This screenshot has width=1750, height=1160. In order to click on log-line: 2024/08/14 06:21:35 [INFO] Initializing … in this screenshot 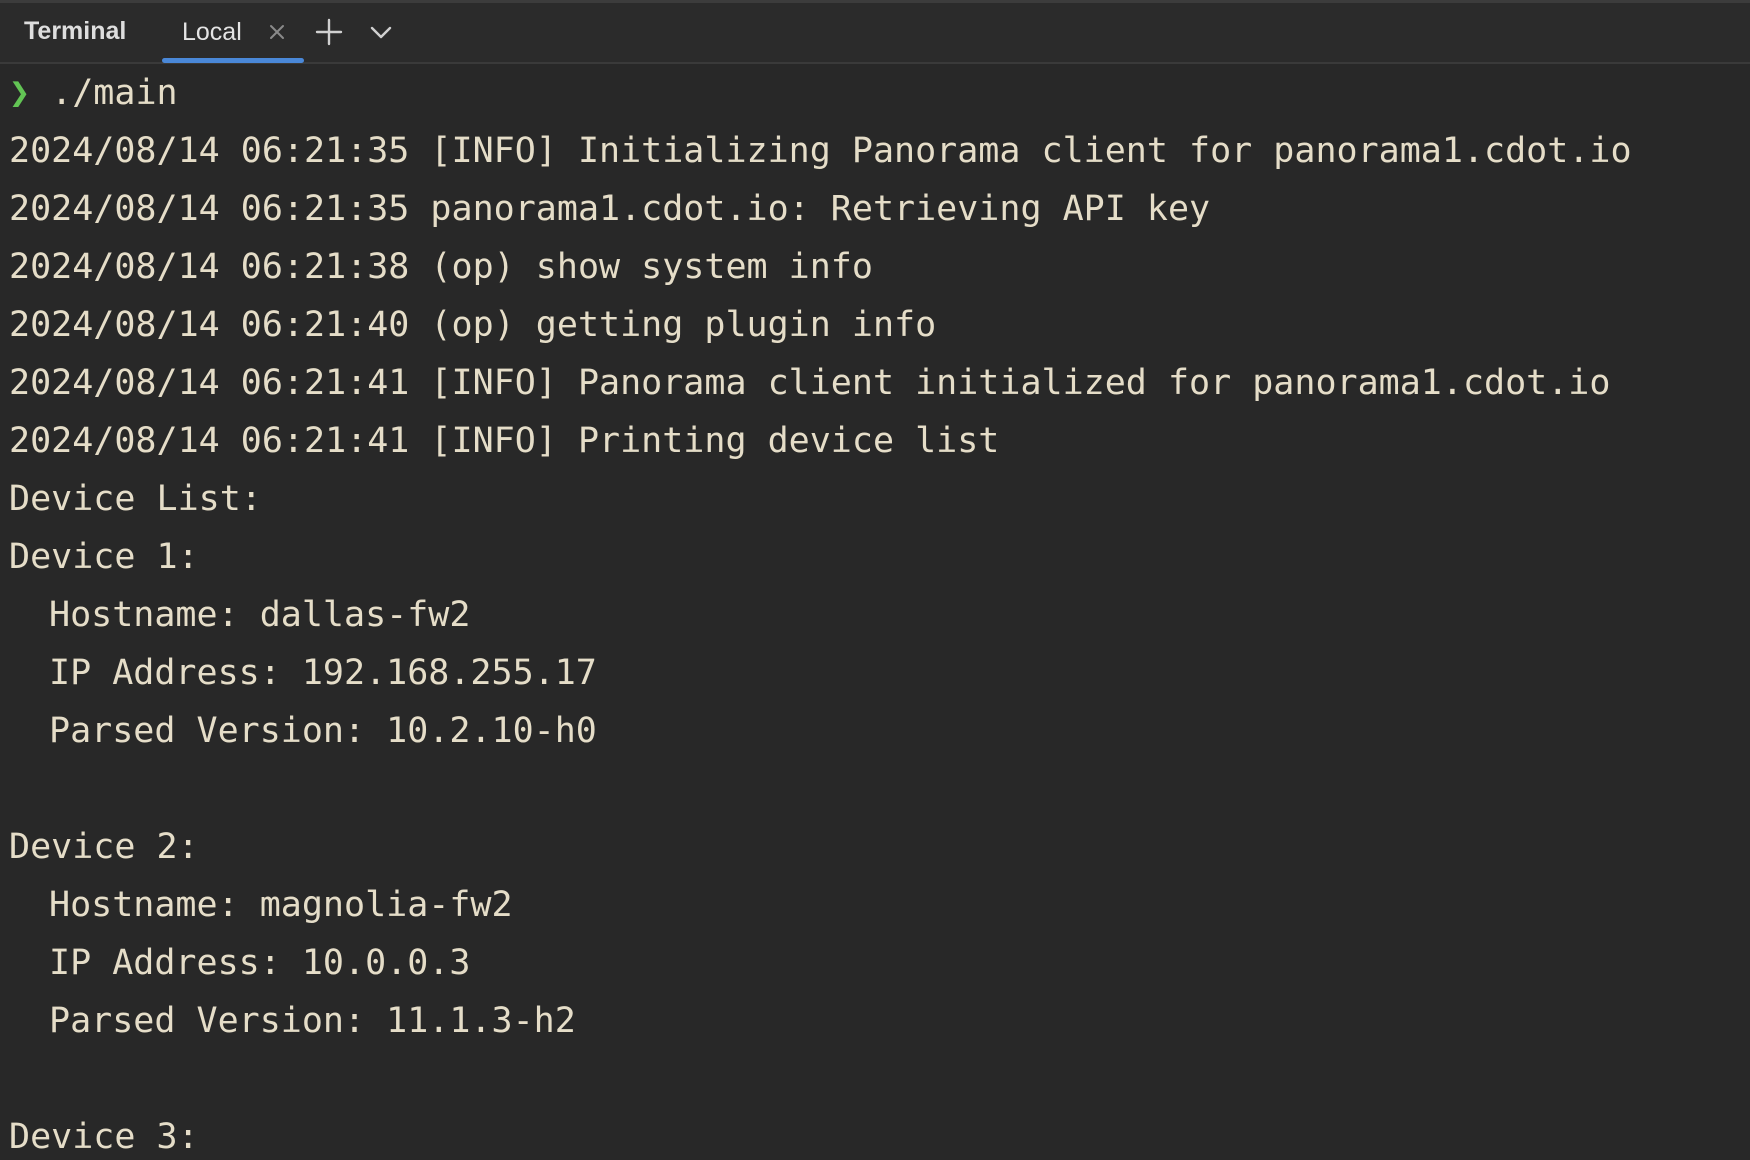, I will do `click(820, 151)`.